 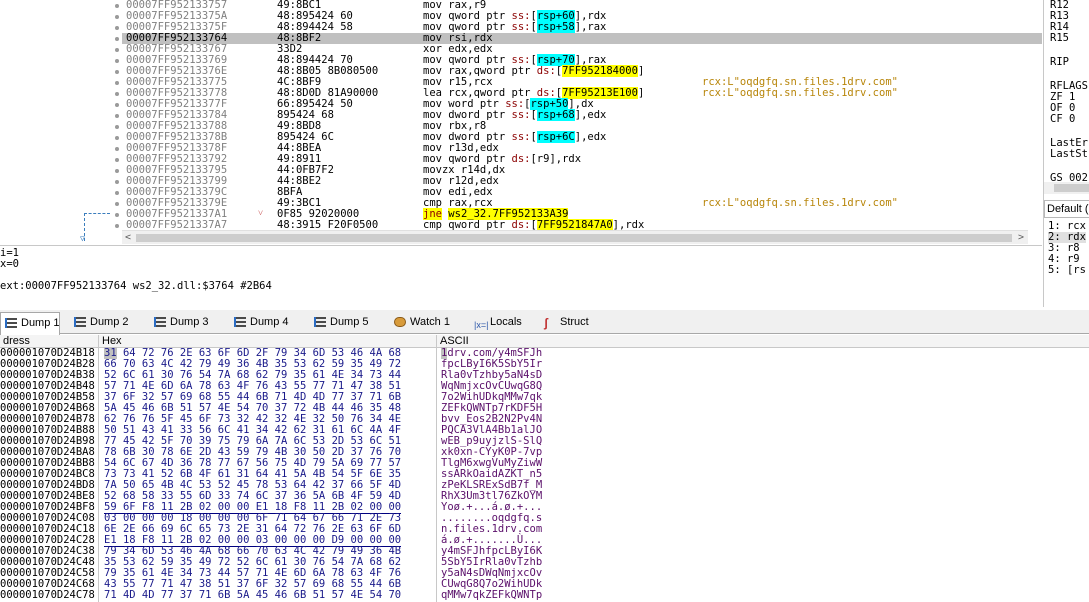 What do you see at coordinates (97, 213) in the screenshot?
I see `jump-arrow-line` at bounding box center [97, 213].